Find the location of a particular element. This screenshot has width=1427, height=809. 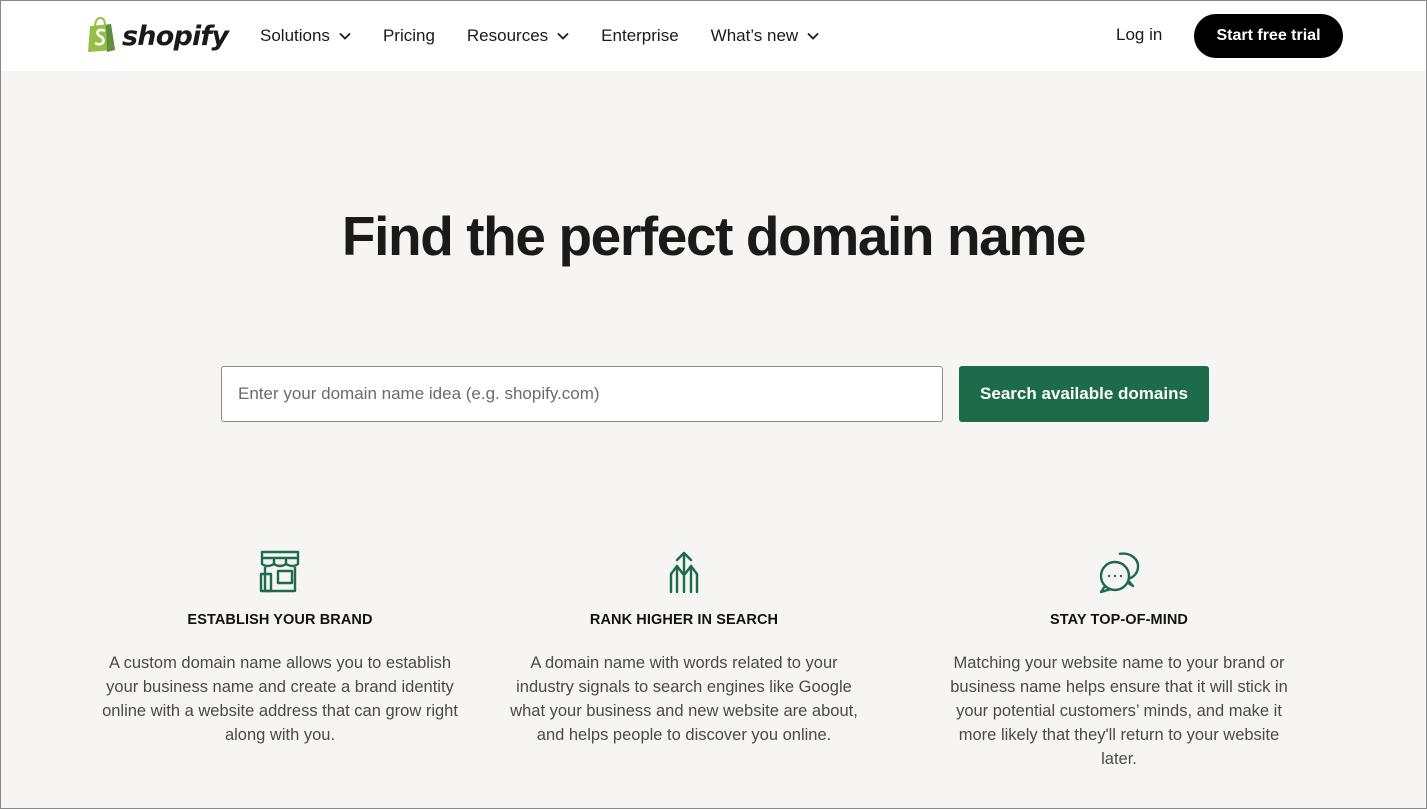

domain-search-input is located at coordinates (582, 394).